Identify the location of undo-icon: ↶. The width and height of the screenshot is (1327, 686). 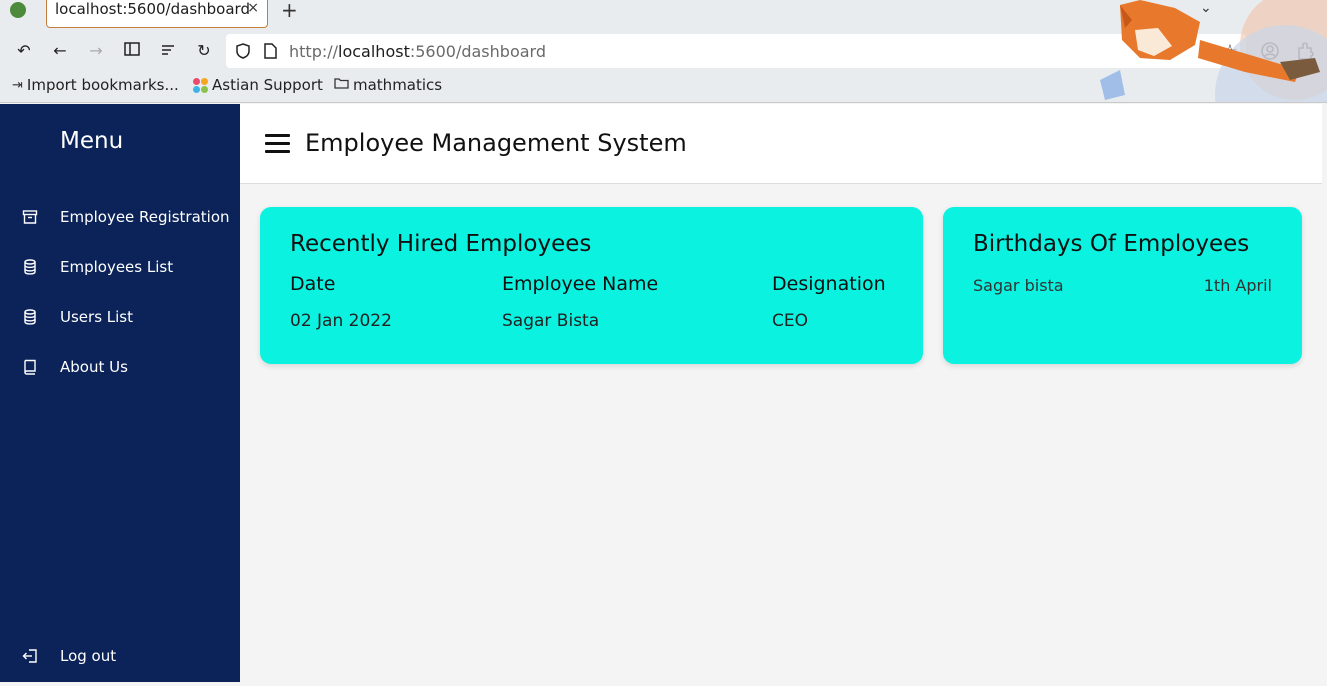
(24, 51).